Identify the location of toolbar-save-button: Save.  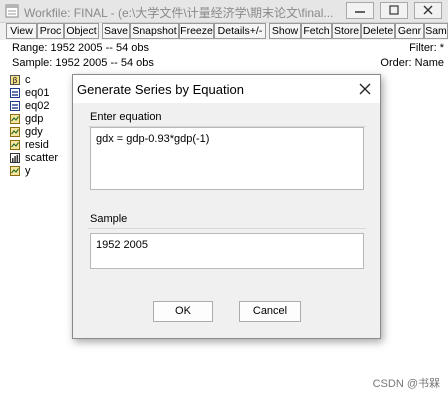
(116, 31).